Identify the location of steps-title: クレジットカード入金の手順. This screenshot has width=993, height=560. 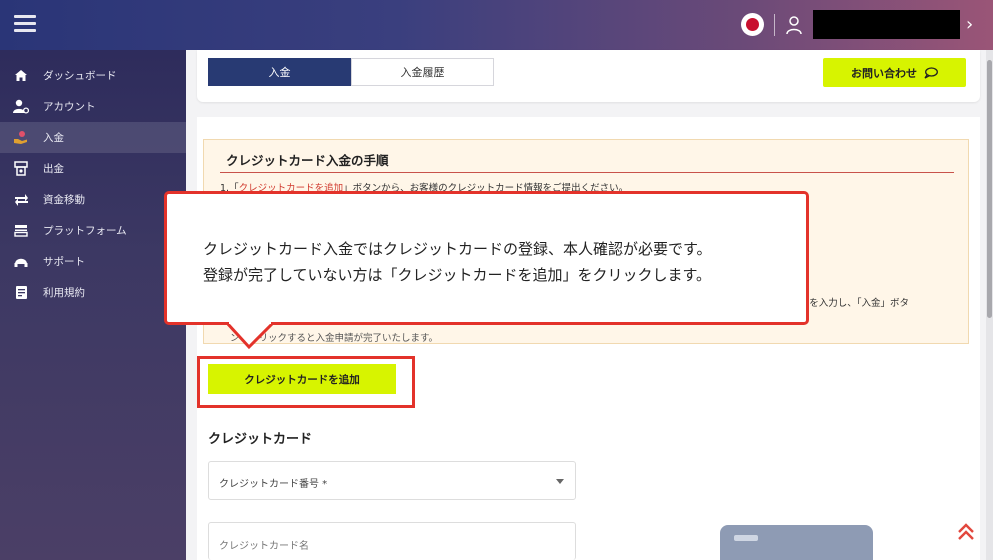
(307, 160).